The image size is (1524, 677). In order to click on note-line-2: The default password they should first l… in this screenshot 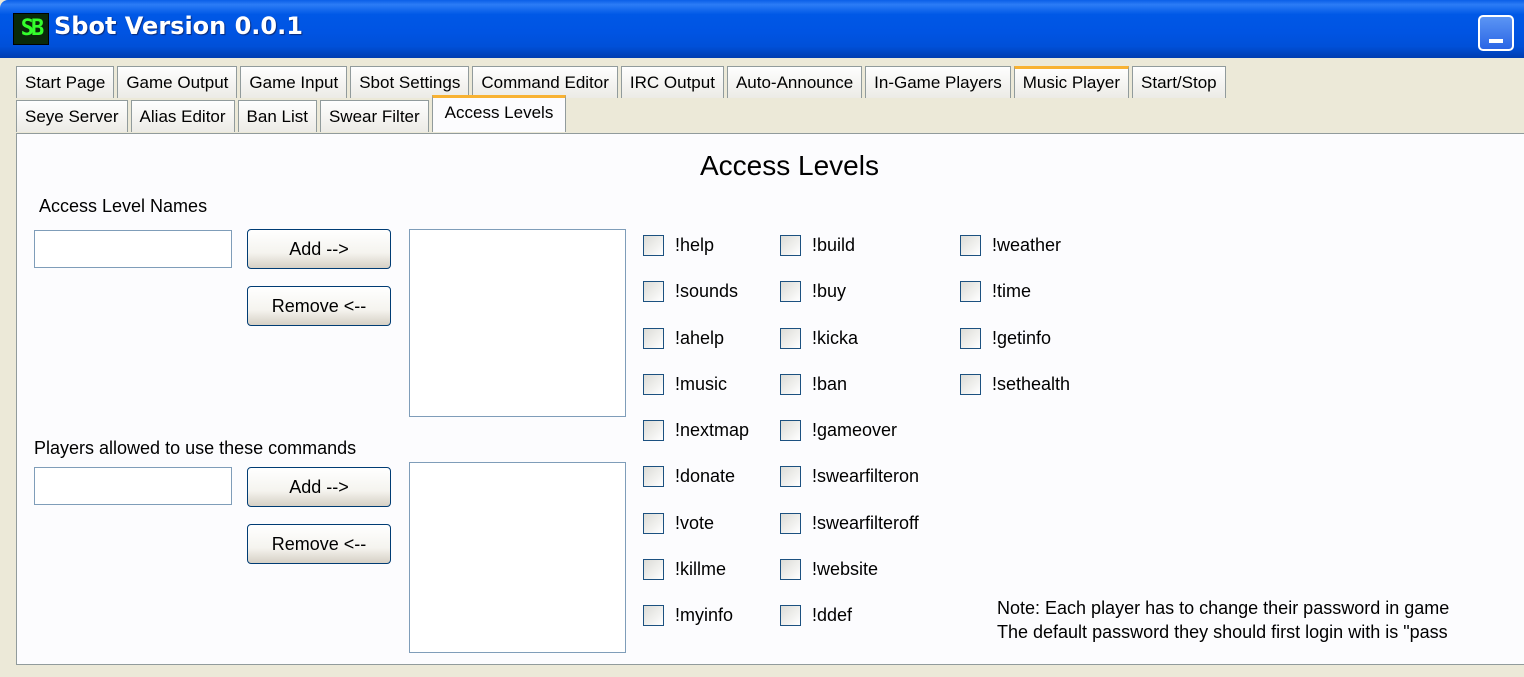, I will do `click(1222, 632)`.